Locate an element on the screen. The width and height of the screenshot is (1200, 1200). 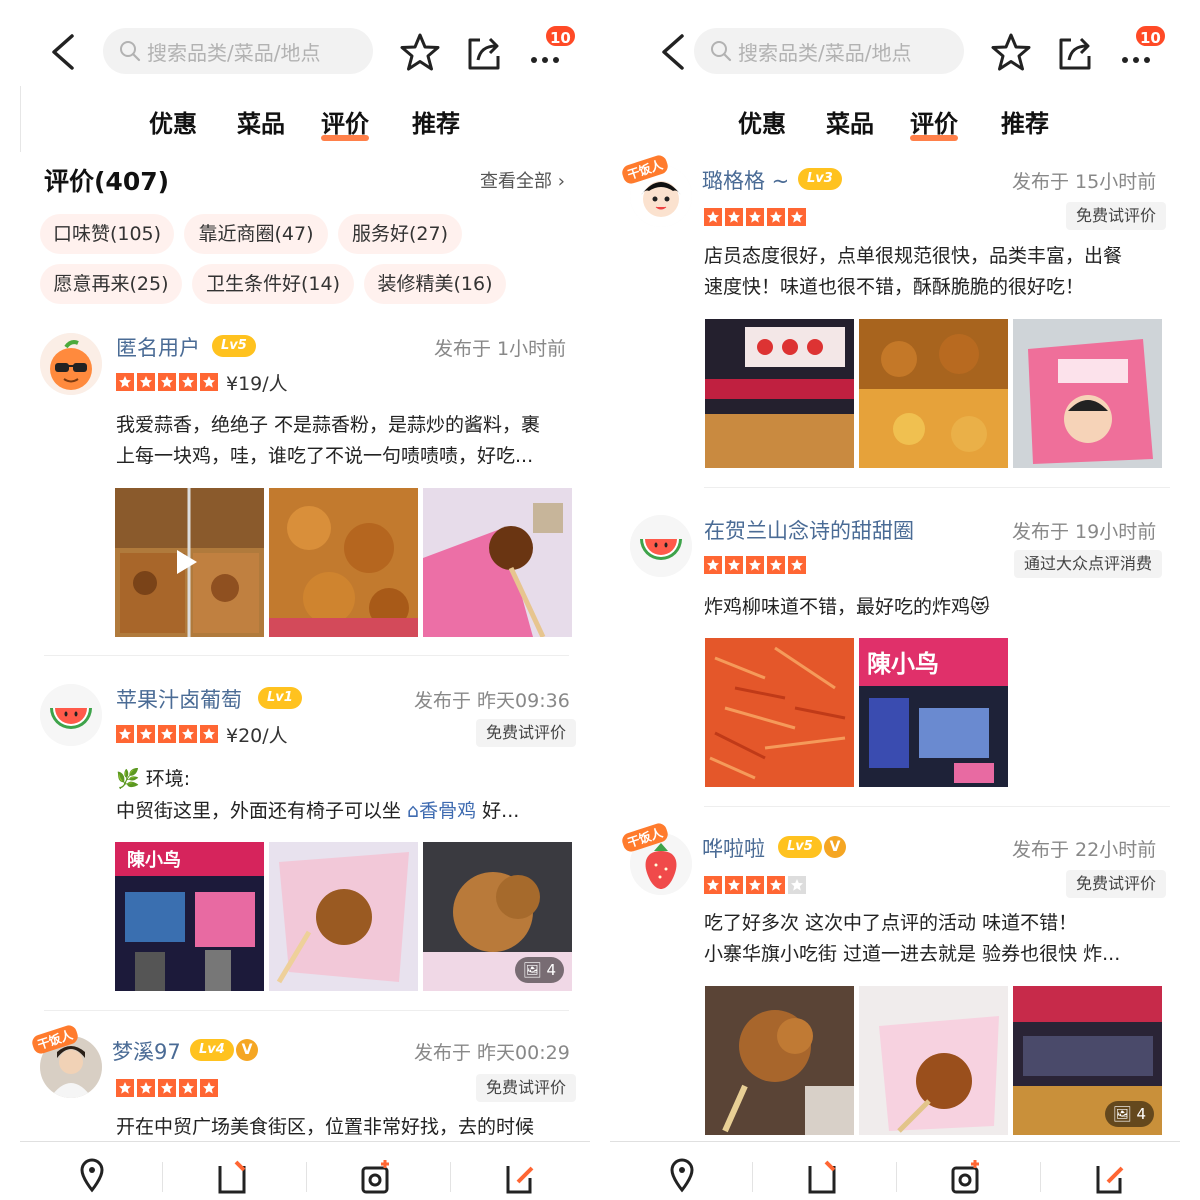
review-video is located at coordinates (189, 562).